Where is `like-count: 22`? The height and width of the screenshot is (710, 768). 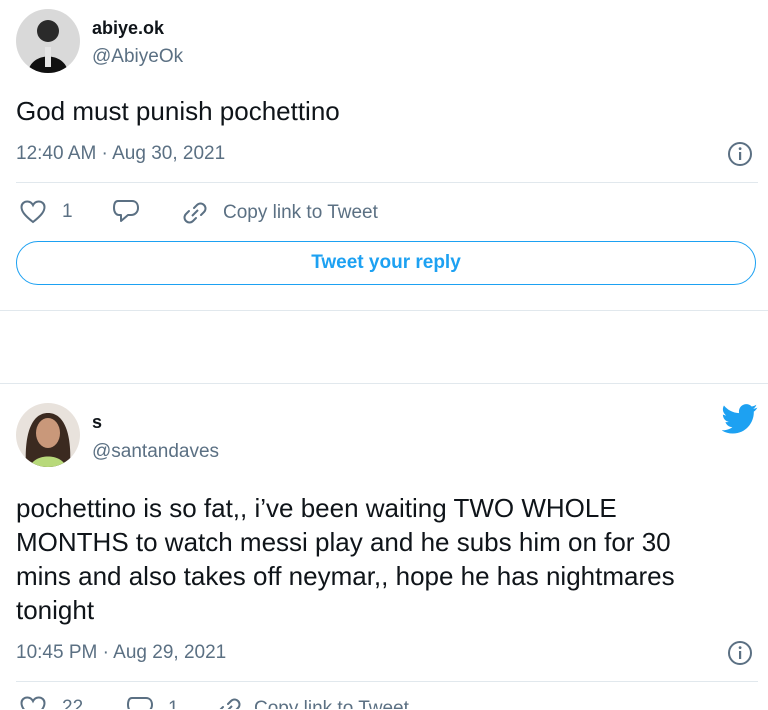 like-count: 22 is located at coordinates (73, 703).